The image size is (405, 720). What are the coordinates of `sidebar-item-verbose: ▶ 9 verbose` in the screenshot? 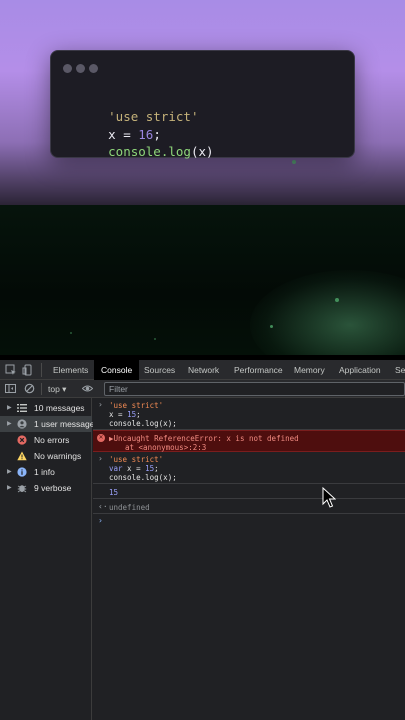 It's located at (46, 488).